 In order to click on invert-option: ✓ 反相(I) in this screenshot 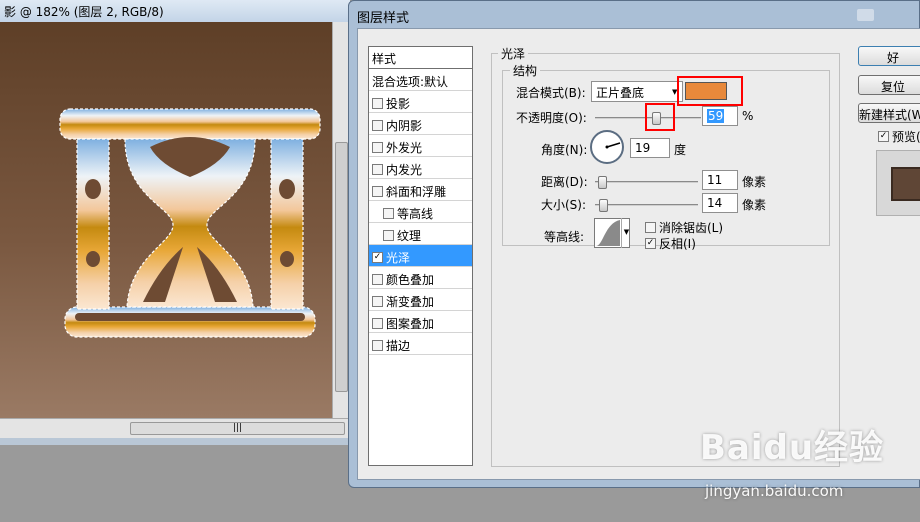, I will do `click(670, 243)`.